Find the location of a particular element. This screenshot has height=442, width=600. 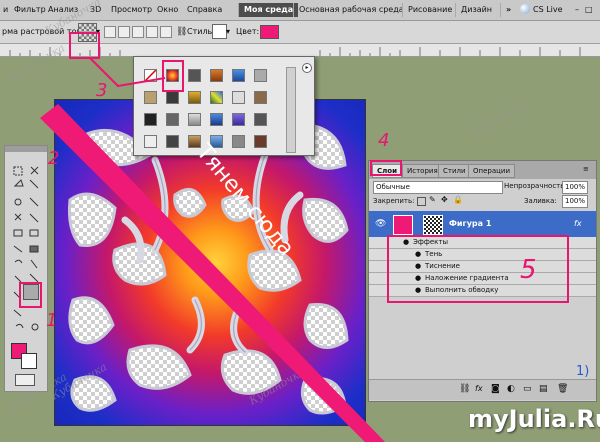

annotation-number-2: 2 is located at coordinates (54, 158).